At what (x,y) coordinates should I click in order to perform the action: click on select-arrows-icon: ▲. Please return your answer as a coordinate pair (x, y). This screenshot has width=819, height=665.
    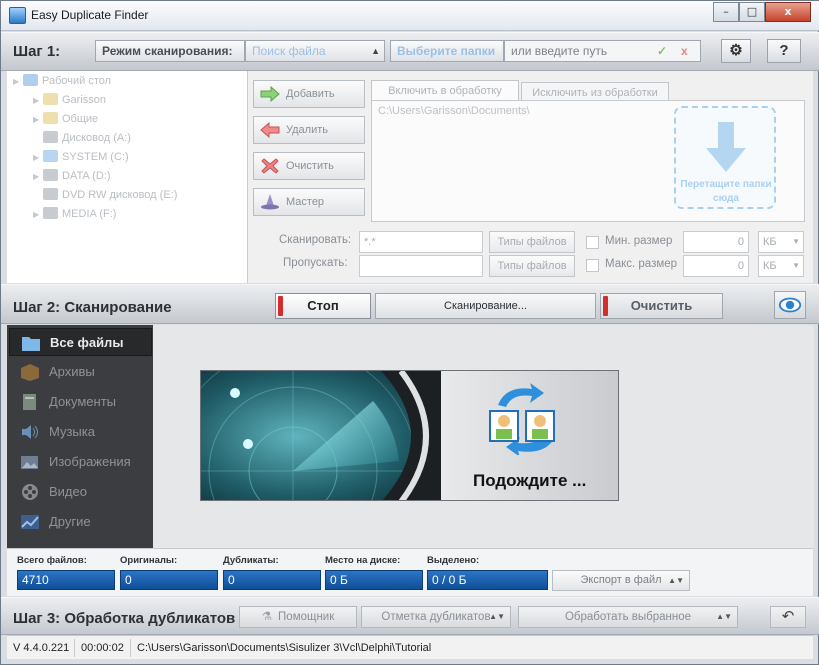
    Looking at the image, I should click on (375, 51).